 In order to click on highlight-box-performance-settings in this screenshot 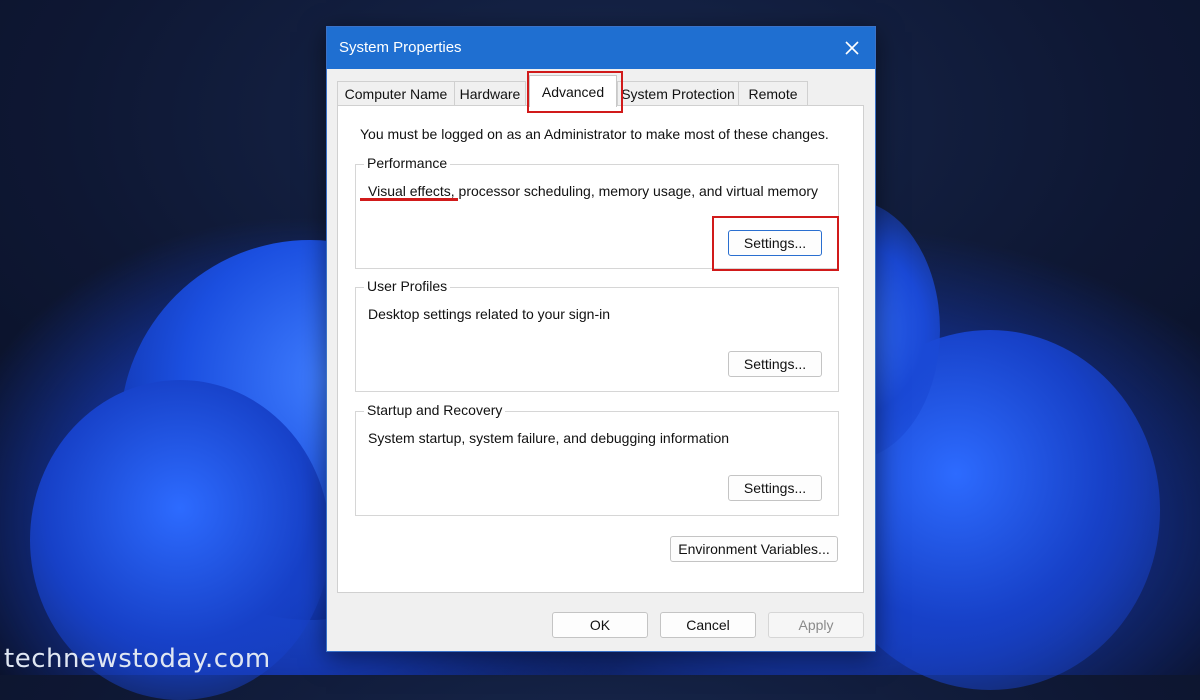, I will do `click(775, 243)`.